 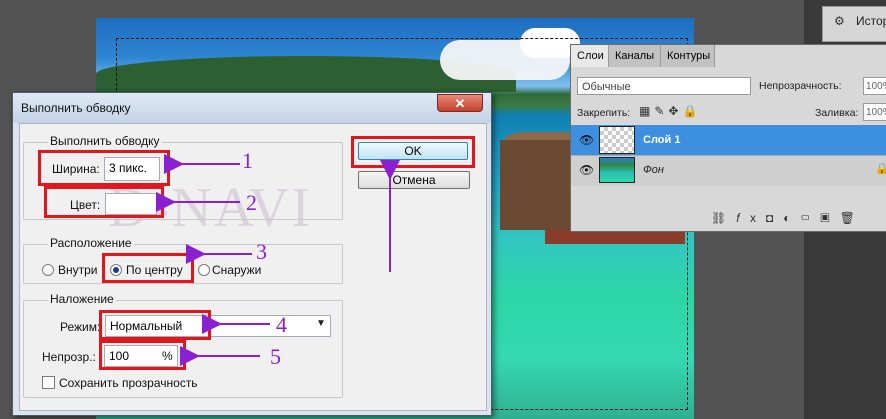 What do you see at coordinates (278, 260) in the screenshot?
I see `callout-arrows` at bounding box center [278, 260].